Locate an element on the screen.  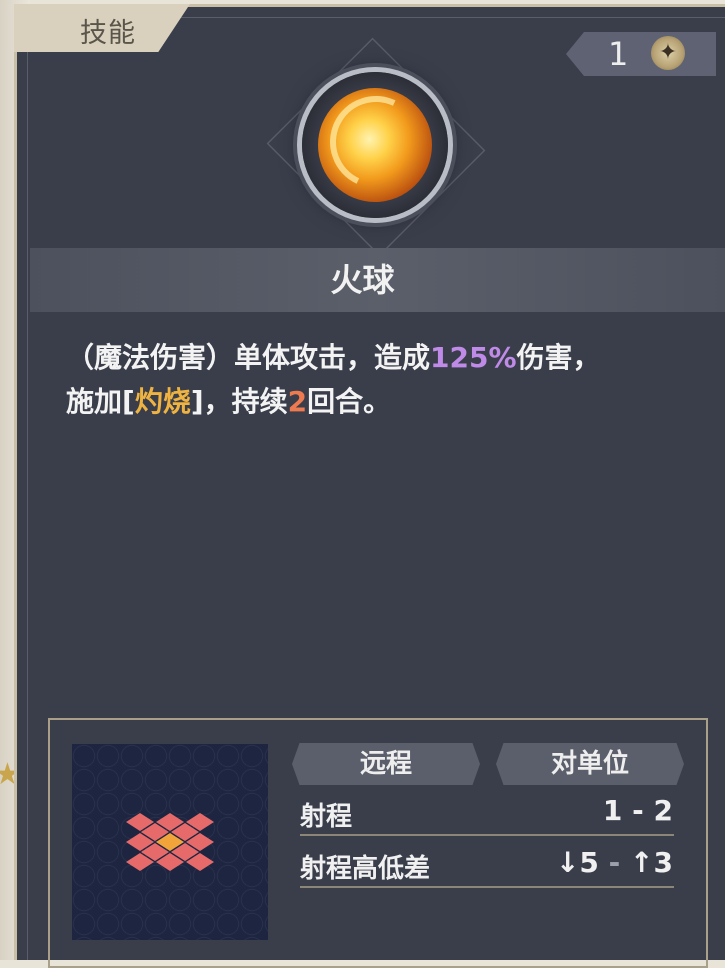
height-up: ↑3 is located at coordinates (651, 862).